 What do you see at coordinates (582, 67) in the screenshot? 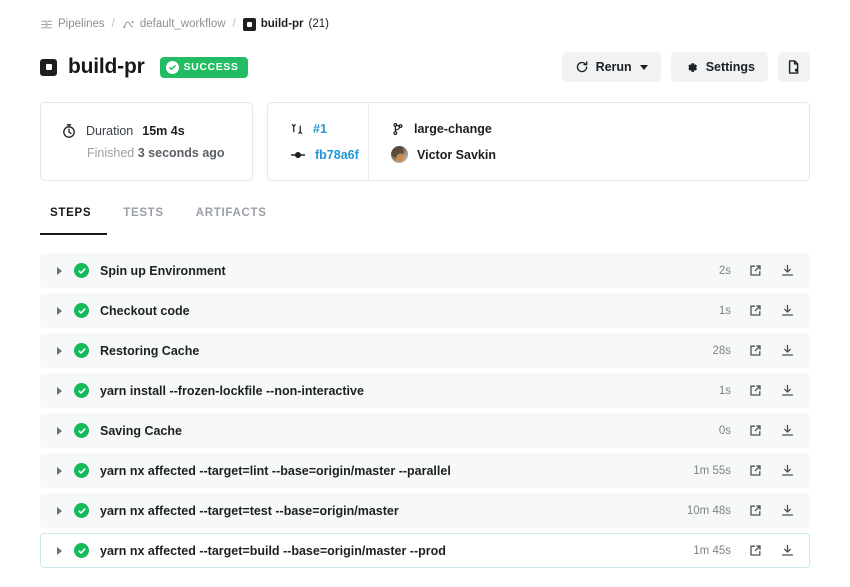
I see `refresh-icon` at bounding box center [582, 67].